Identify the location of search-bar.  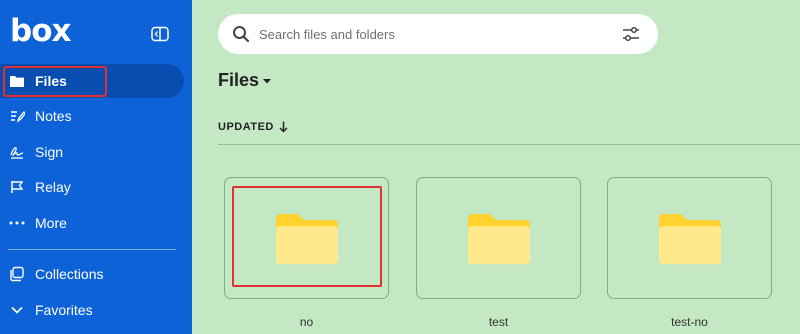
(438, 34).